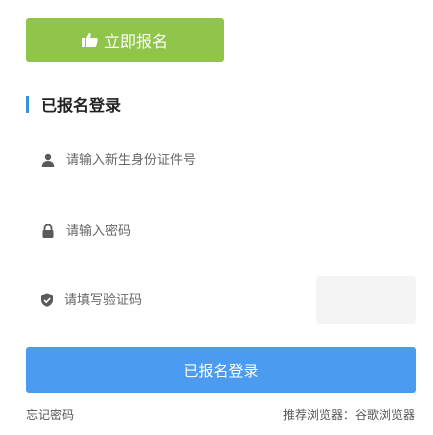  I want to click on recommended-browser-note: 推荐浏览器：谷歌浏览器, so click(349, 414).